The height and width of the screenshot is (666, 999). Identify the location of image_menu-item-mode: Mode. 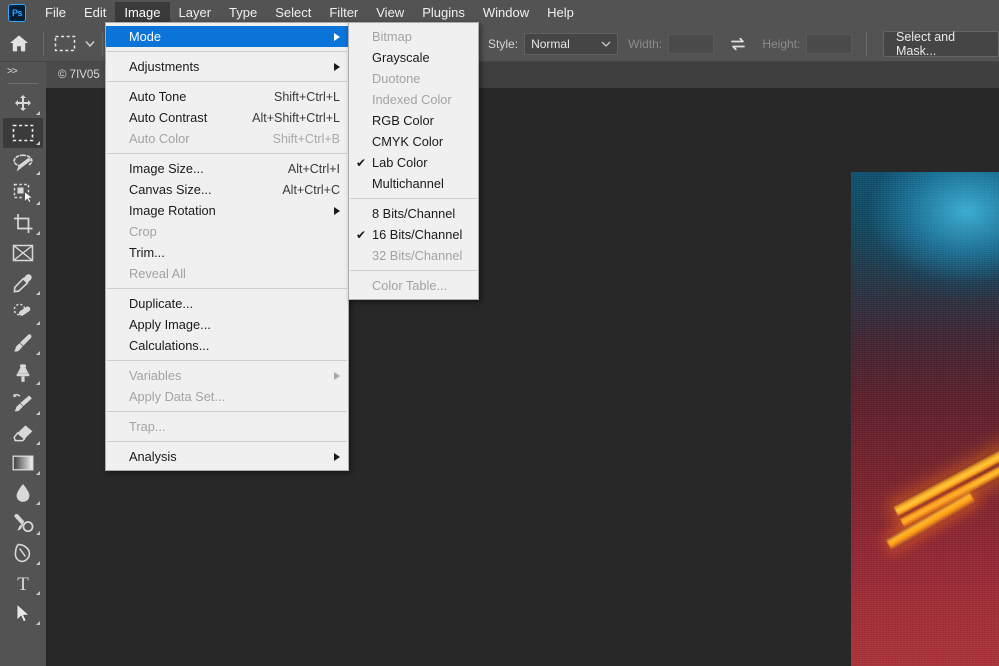
(227, 36).